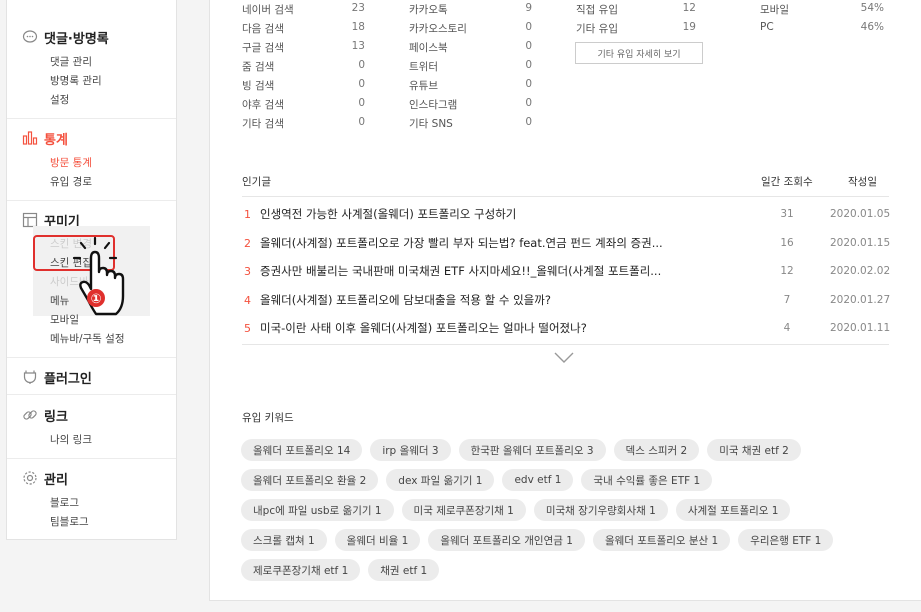 Image resolution: width=921 pixels, height=612 pixels. I want to click on referrer-count: 13, so click(358, 46).